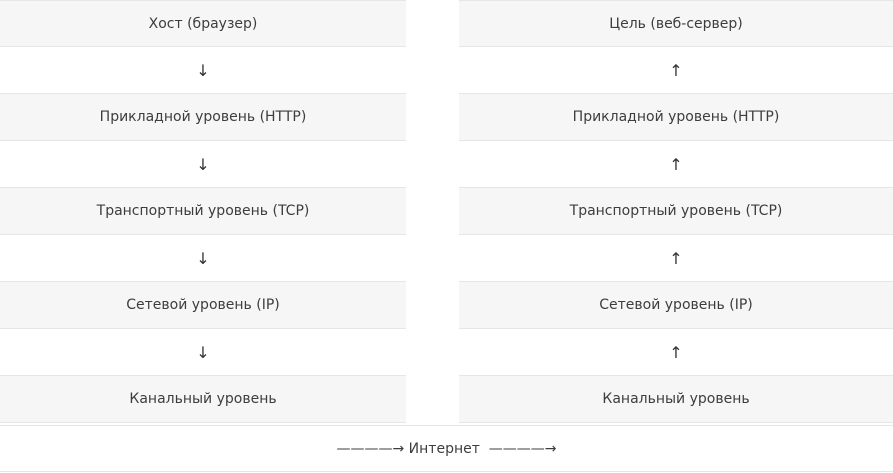 The image size is (893, 473). I want to click on host-header-label: Хост (браузер), so click(203, 23).